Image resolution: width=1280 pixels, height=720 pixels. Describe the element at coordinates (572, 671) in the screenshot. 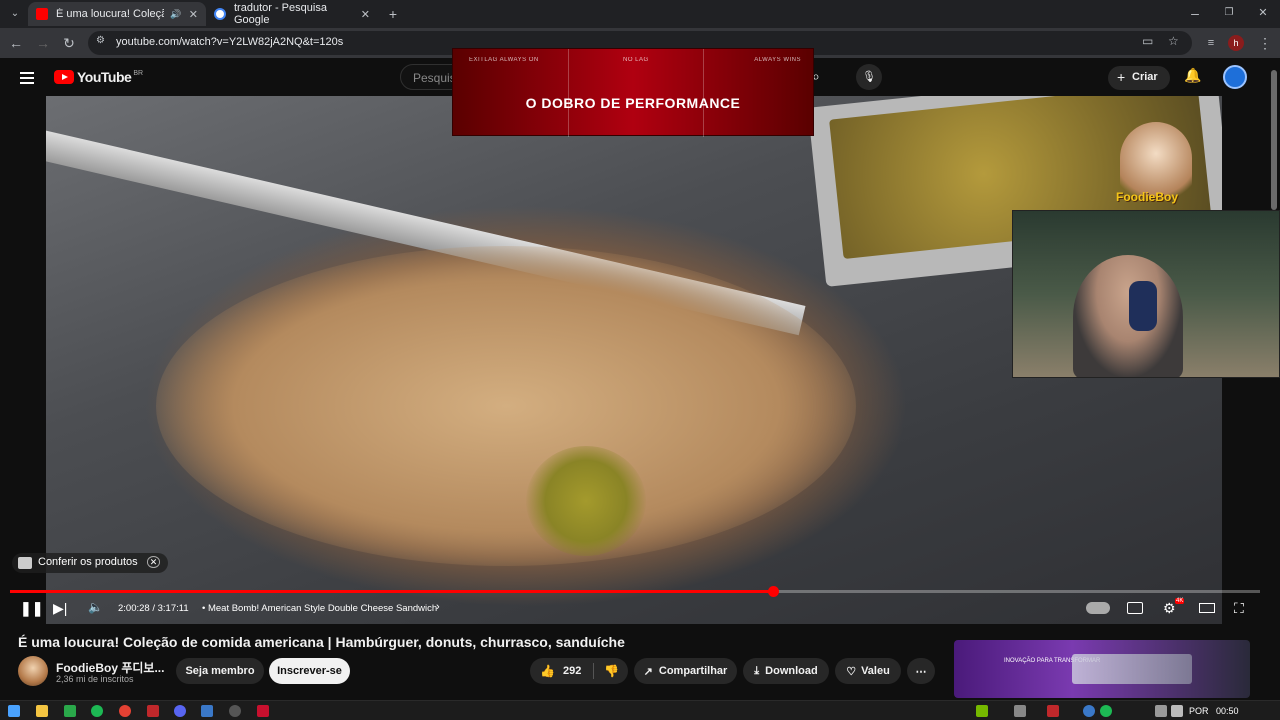

I see `like-count: 292` at that location.